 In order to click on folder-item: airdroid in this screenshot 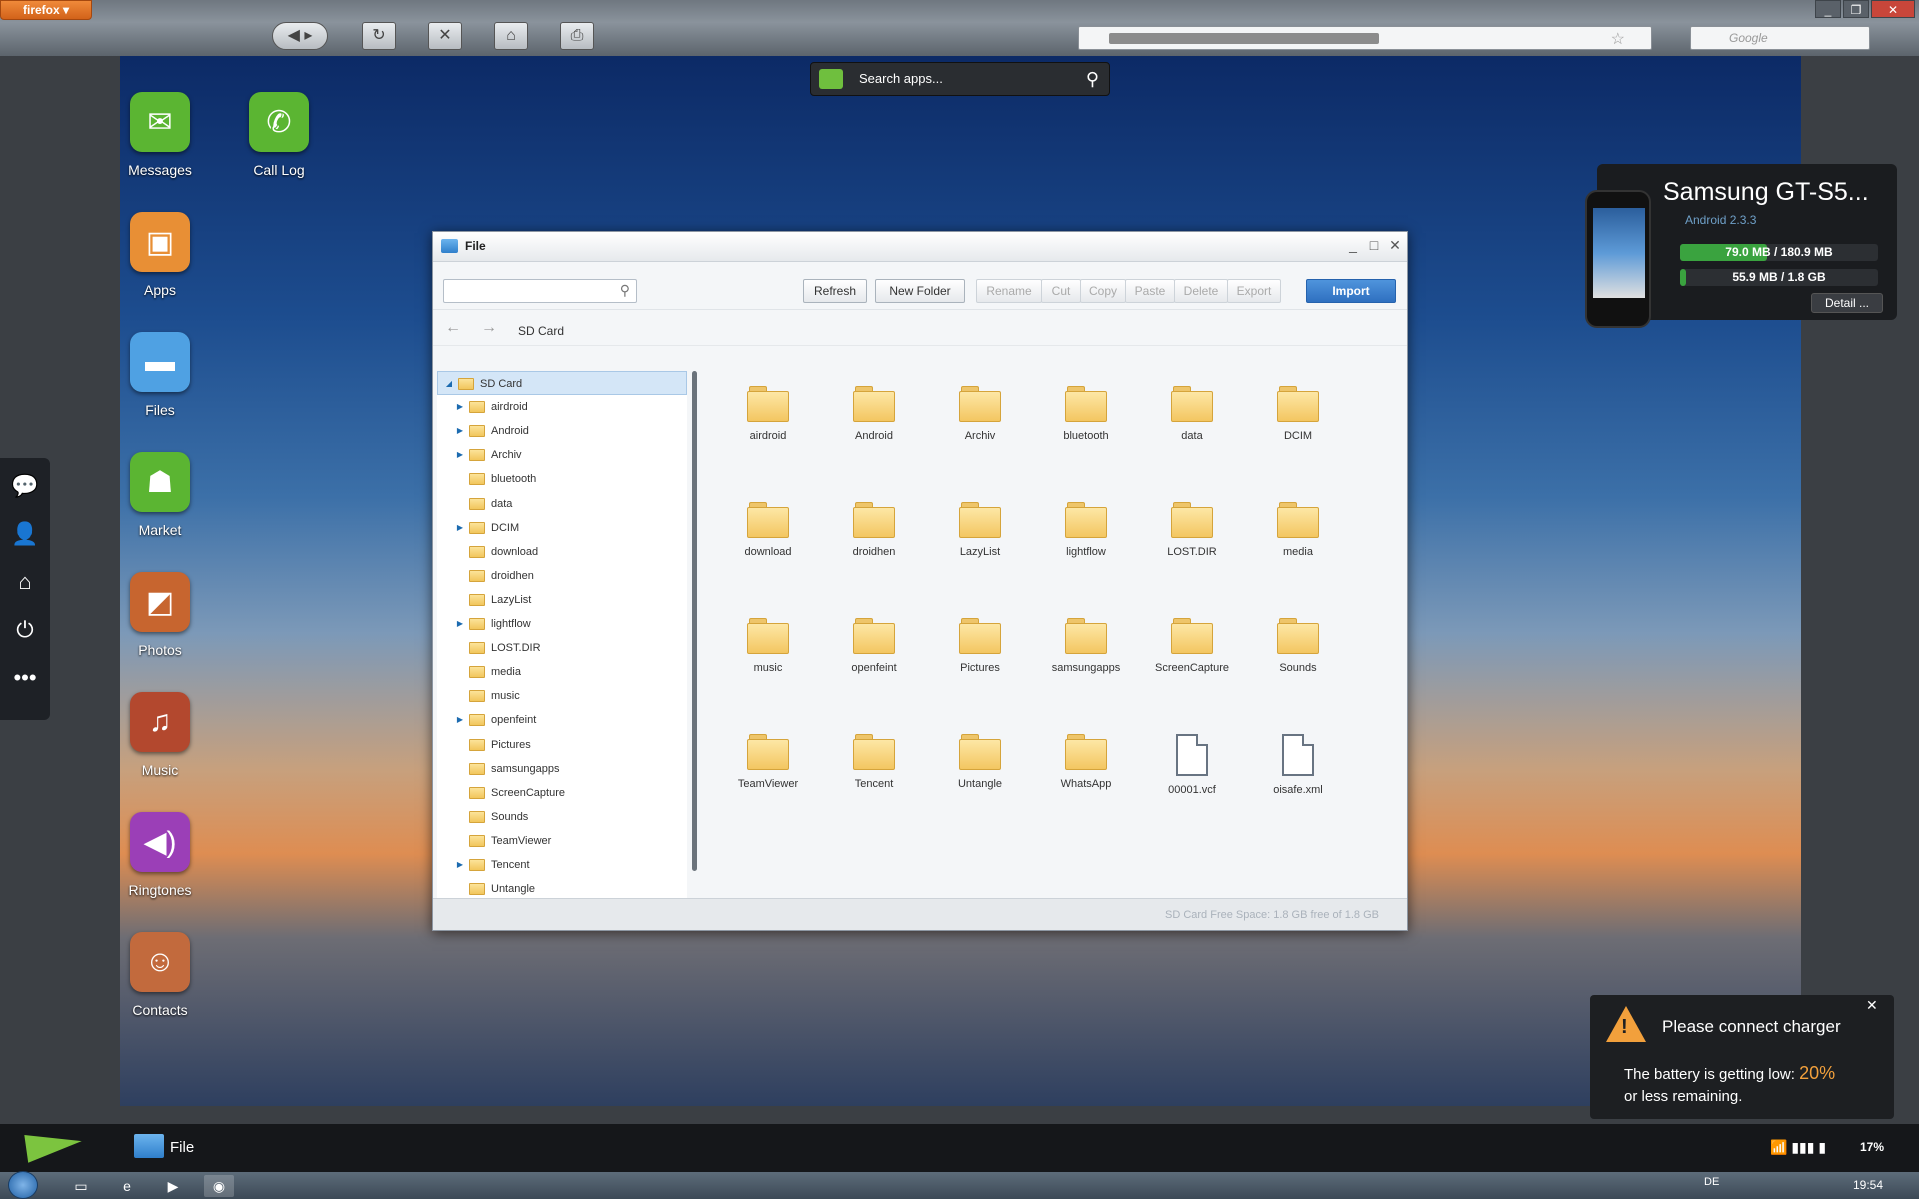, I will do `click(768, 414)`.